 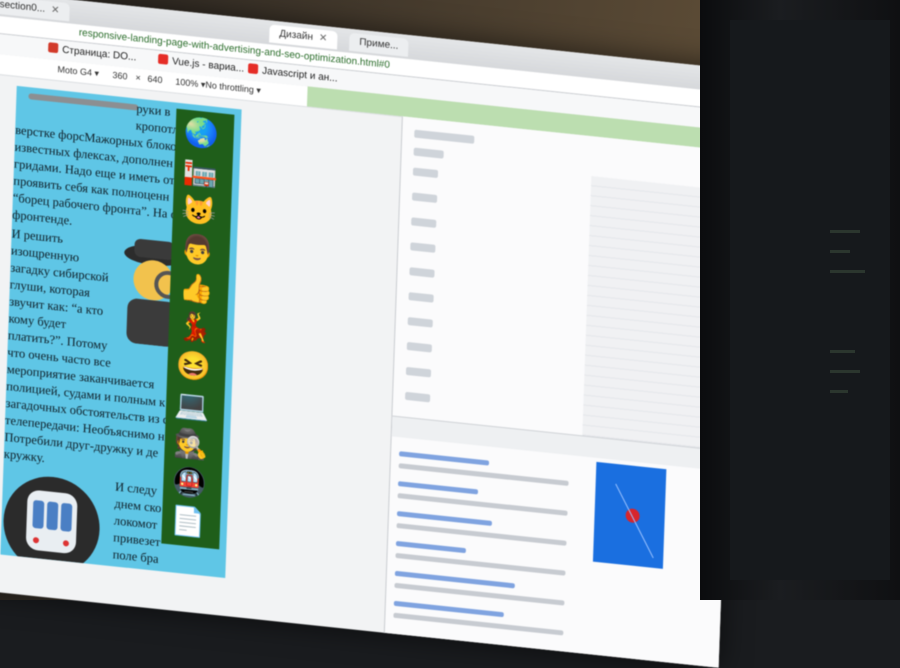 I want to click on times-sign: ×, so click(x=138, y=77).